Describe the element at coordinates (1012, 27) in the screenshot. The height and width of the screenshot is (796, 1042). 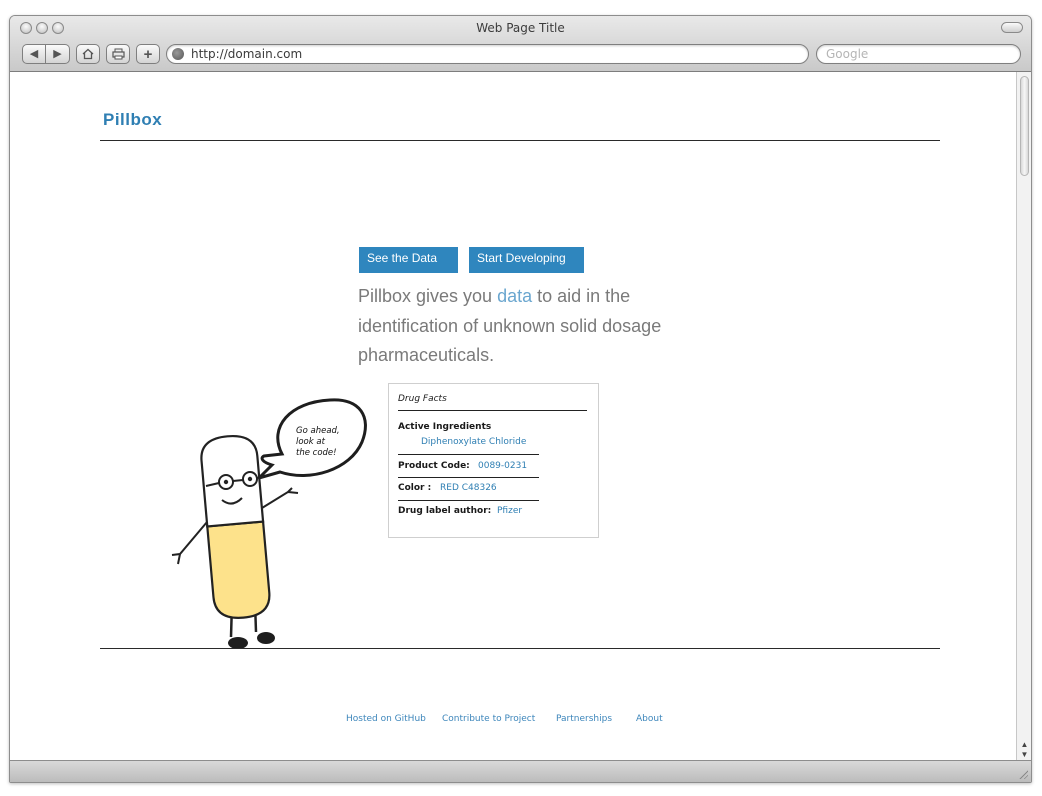
I see `toolbar-toggle-button` at that location.